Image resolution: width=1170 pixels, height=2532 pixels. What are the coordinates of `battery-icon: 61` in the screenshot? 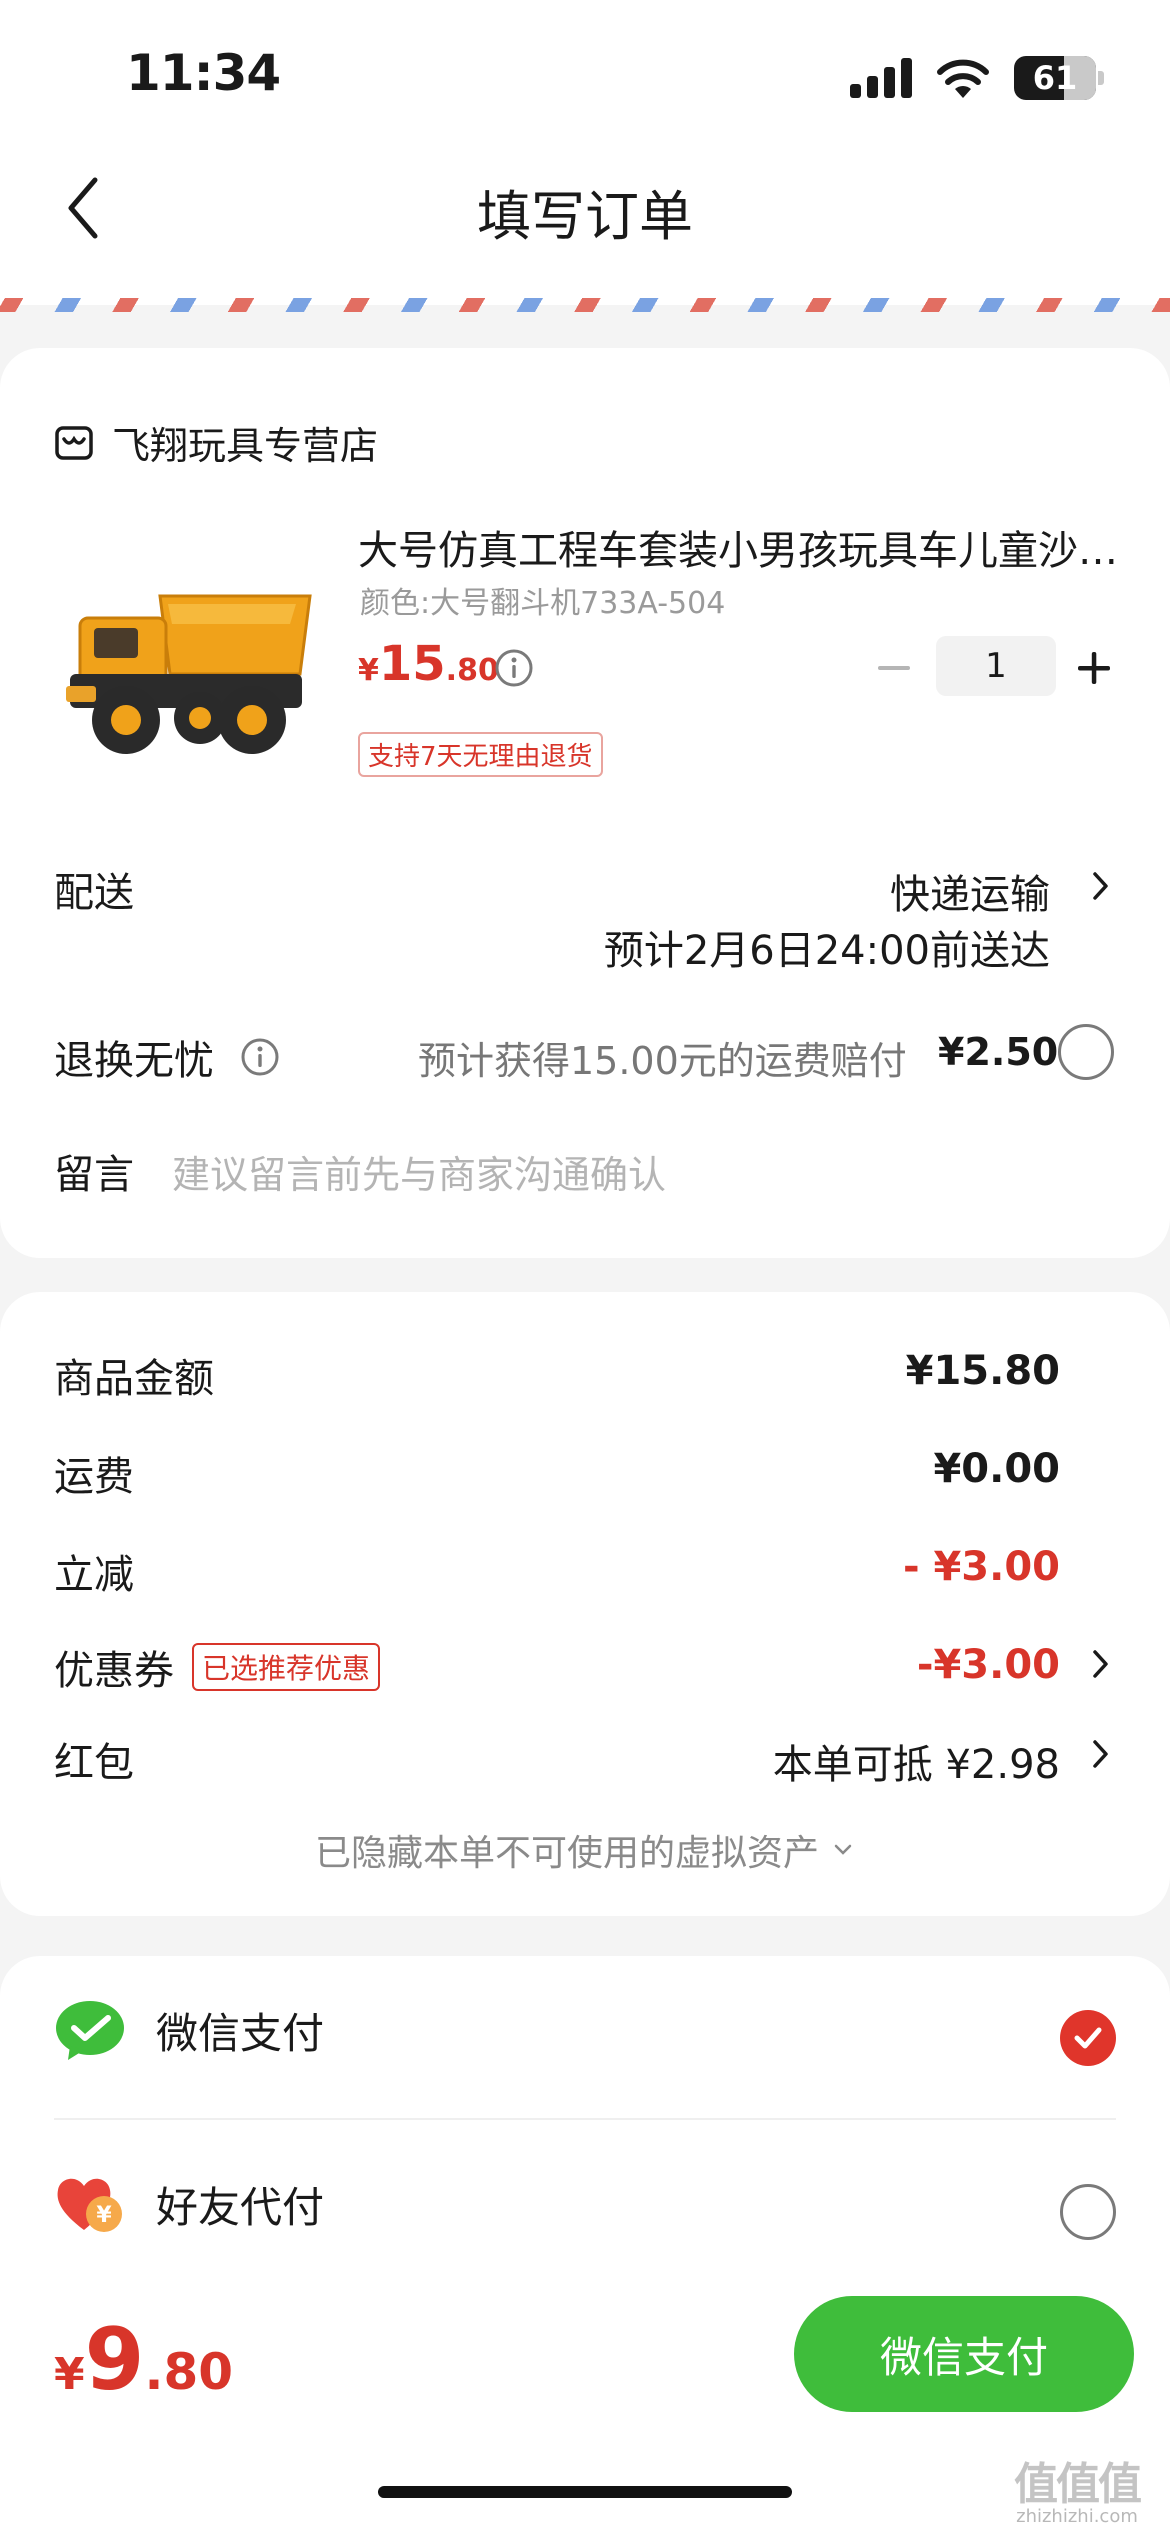 It's located at (1055, 78).